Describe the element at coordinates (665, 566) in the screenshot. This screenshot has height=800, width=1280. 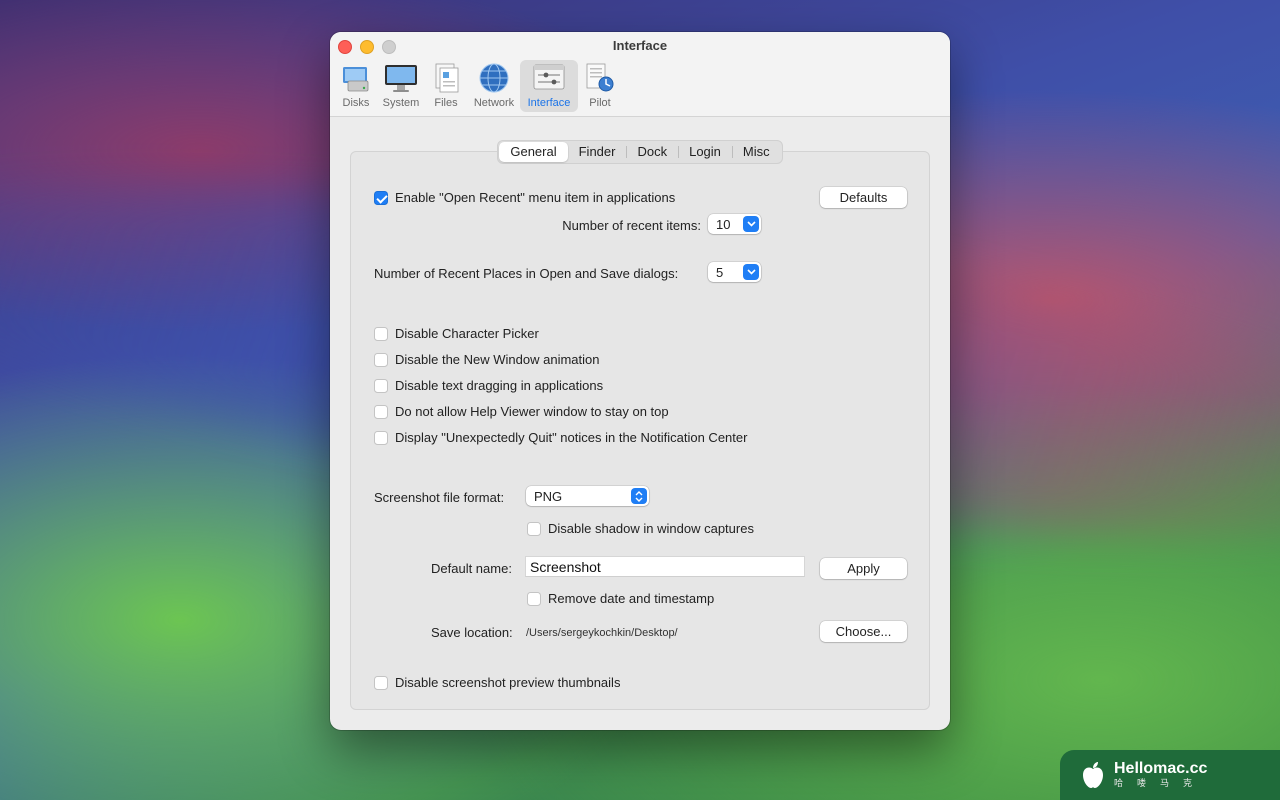
I see `default-name-input: Screenshot` at that location.